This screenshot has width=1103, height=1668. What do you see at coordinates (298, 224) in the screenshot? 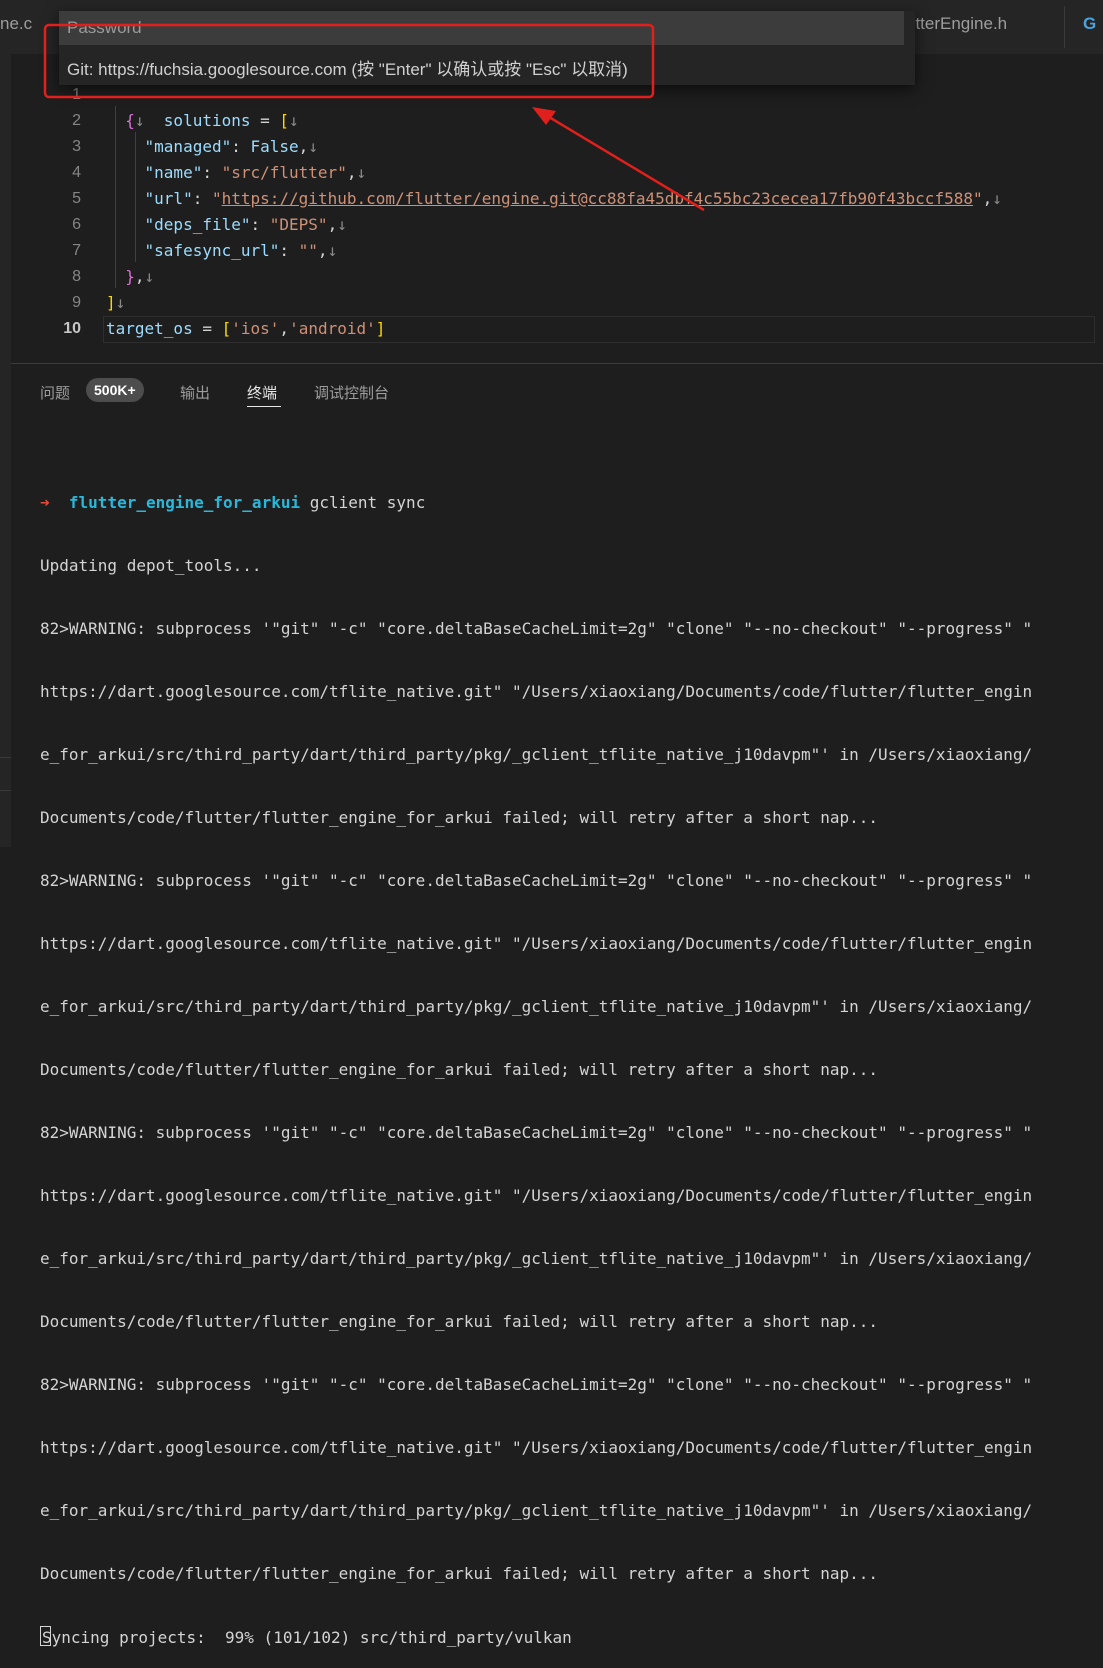
I see `code-token: "DEPS"` at bounding box center [298, 224].